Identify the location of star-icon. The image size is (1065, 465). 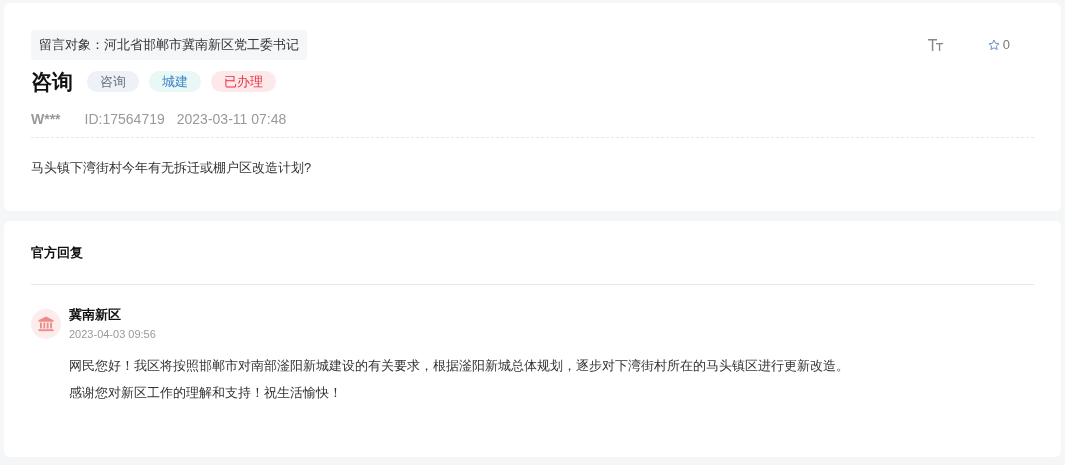
(993, 44).